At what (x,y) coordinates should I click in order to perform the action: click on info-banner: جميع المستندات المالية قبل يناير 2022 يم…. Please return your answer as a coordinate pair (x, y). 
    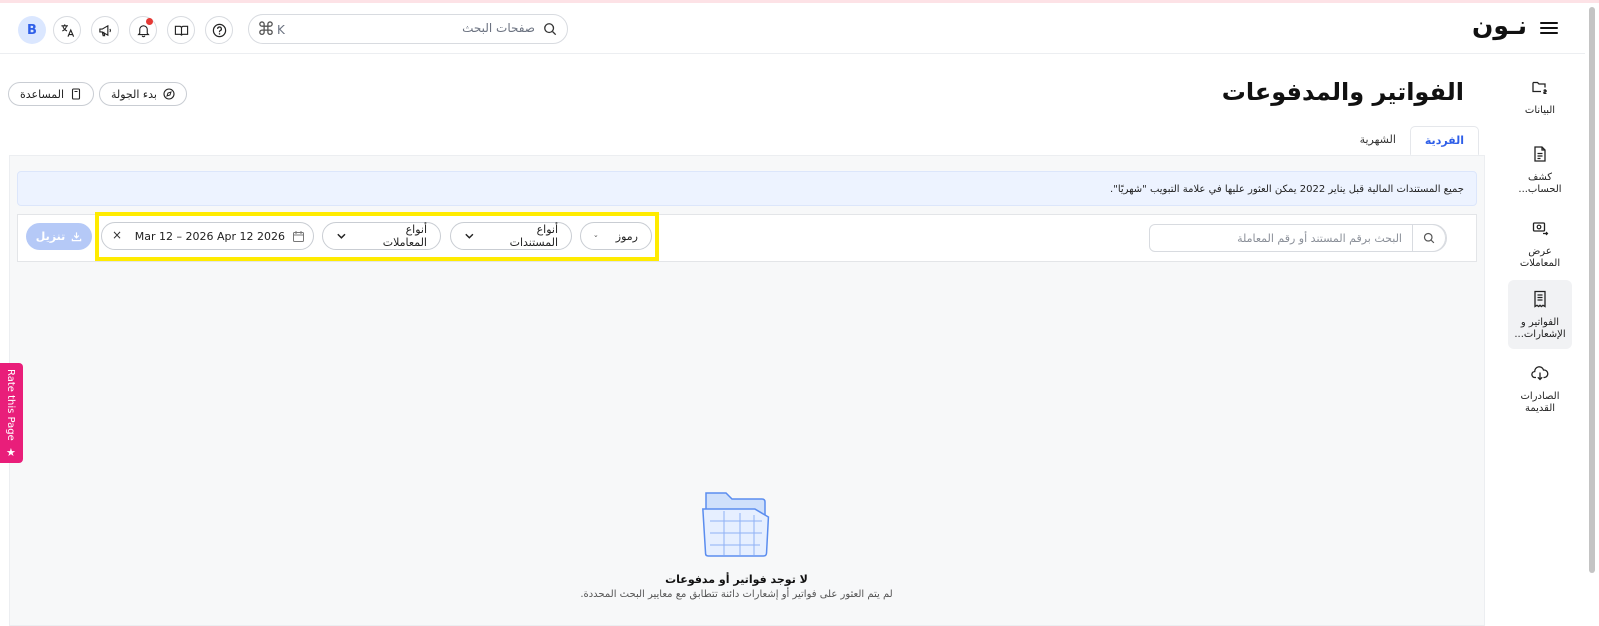
    Looking at the image, I should click on (747, 188).